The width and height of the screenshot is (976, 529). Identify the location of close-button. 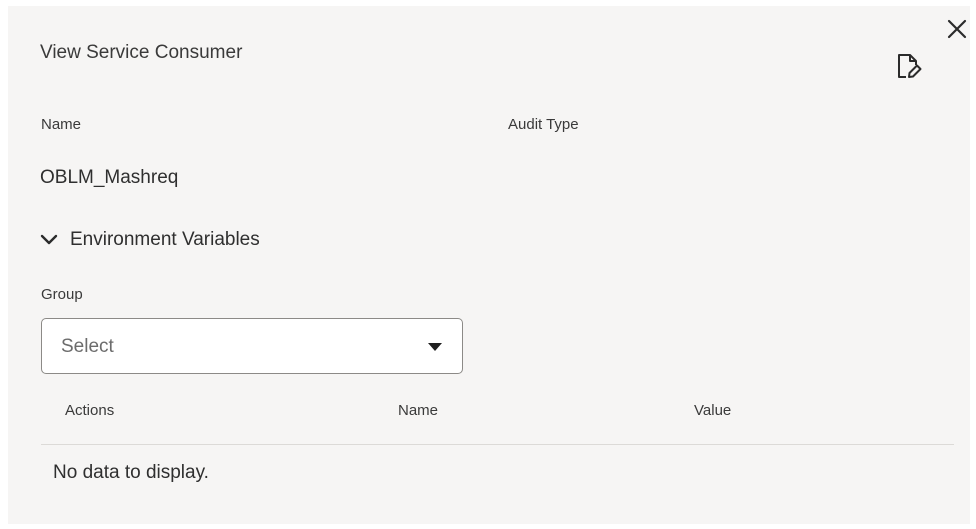
(957, 29).